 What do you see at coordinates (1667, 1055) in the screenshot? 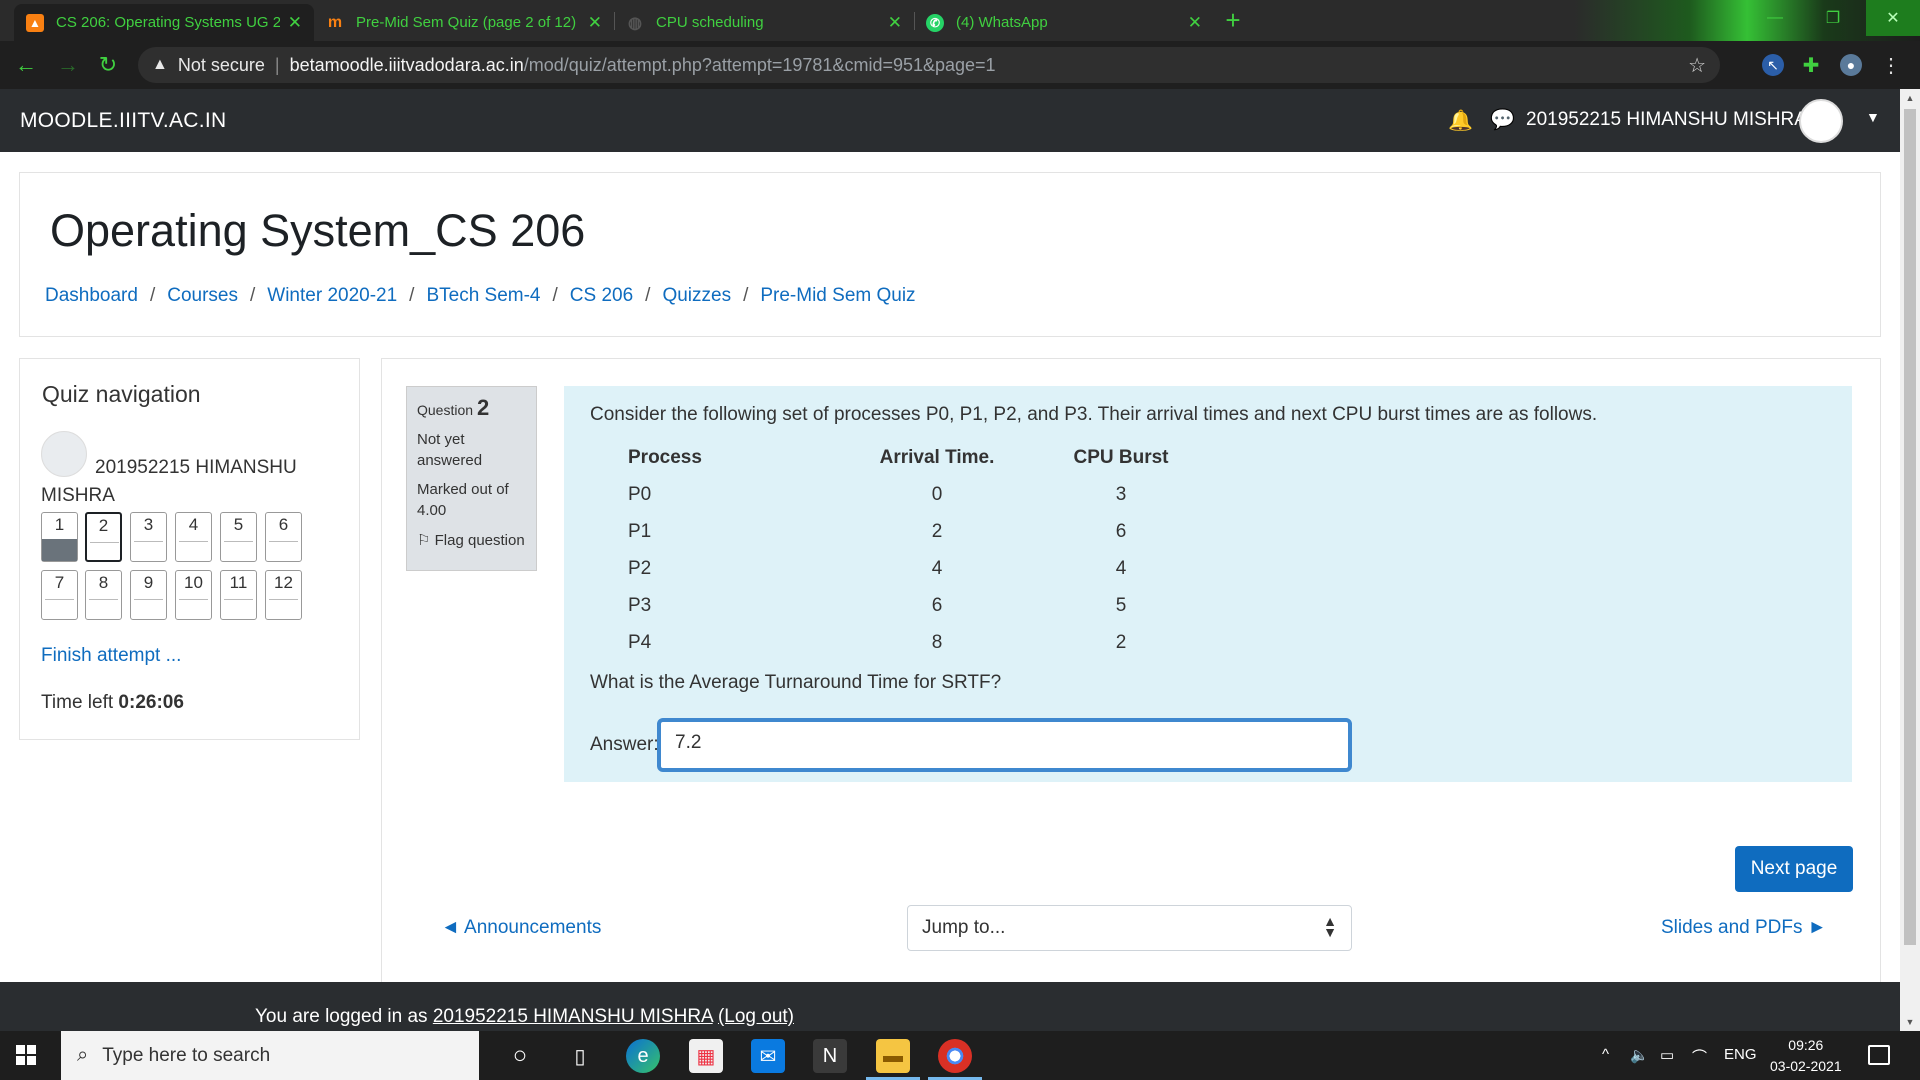
I see `battery-icon: ▭` at bounding box center [1667, 1055].